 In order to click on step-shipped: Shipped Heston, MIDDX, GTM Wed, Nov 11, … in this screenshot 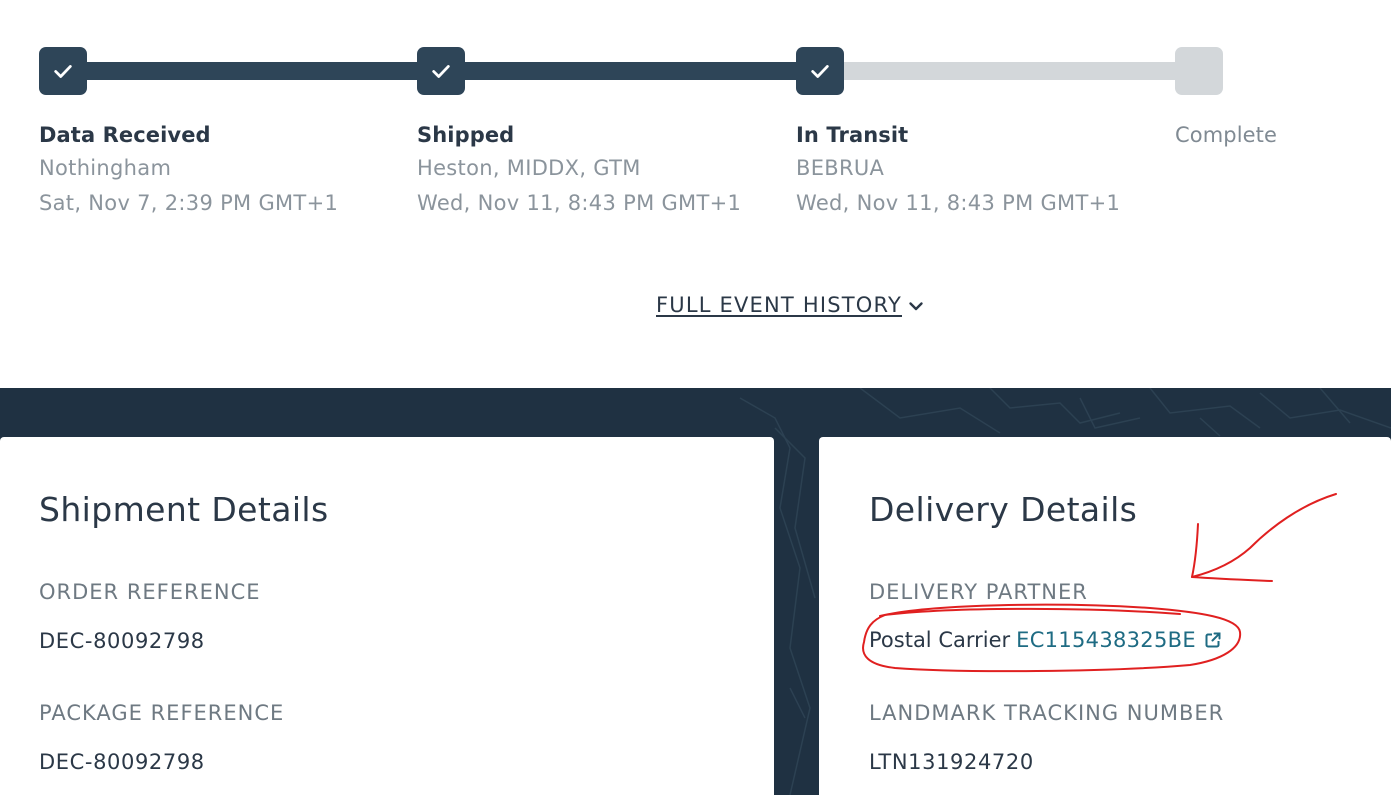, I will do `click(579, 171)`.